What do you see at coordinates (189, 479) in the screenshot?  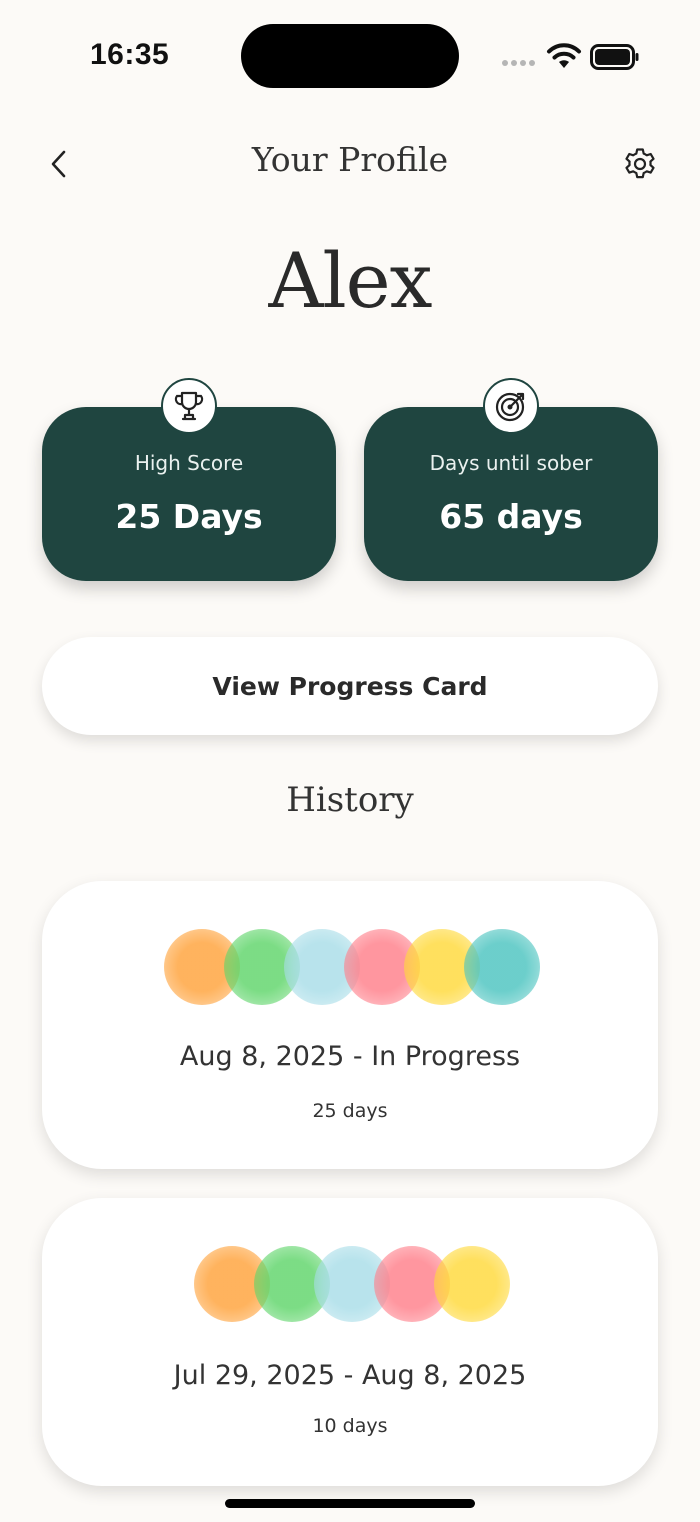 I see `high-score-card: High Score 25 Days` at bounding box center [189, 479].